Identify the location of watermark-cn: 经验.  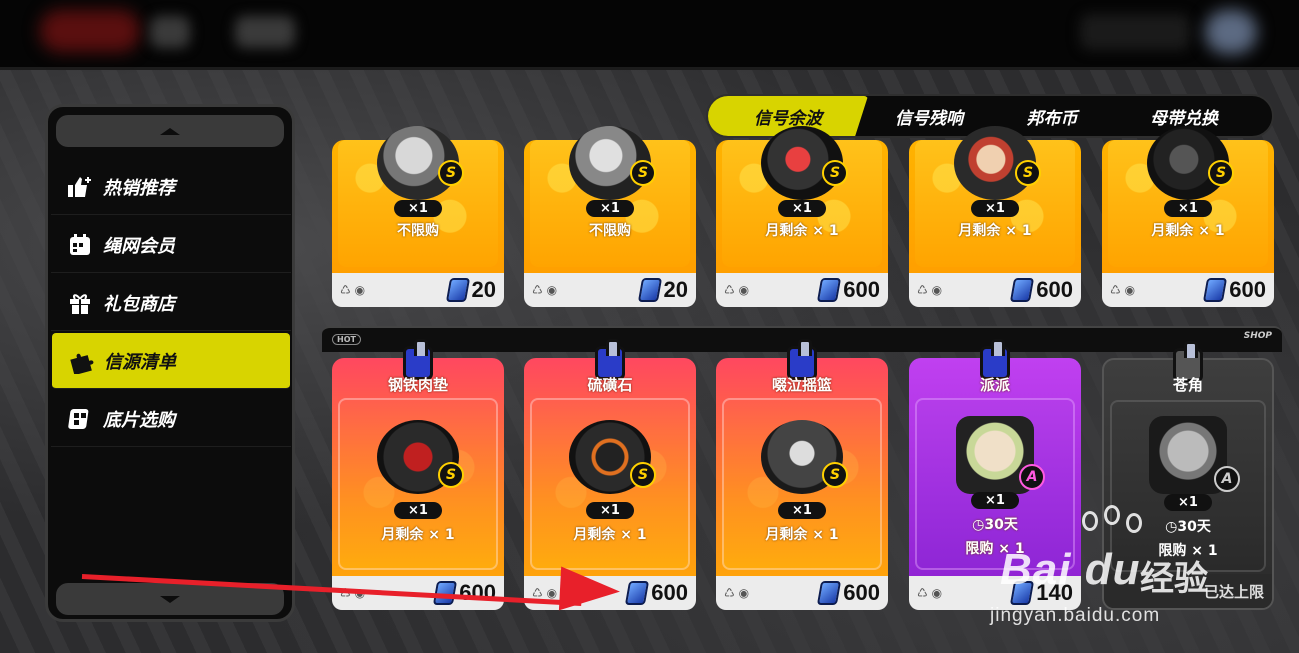
(1174, 579).